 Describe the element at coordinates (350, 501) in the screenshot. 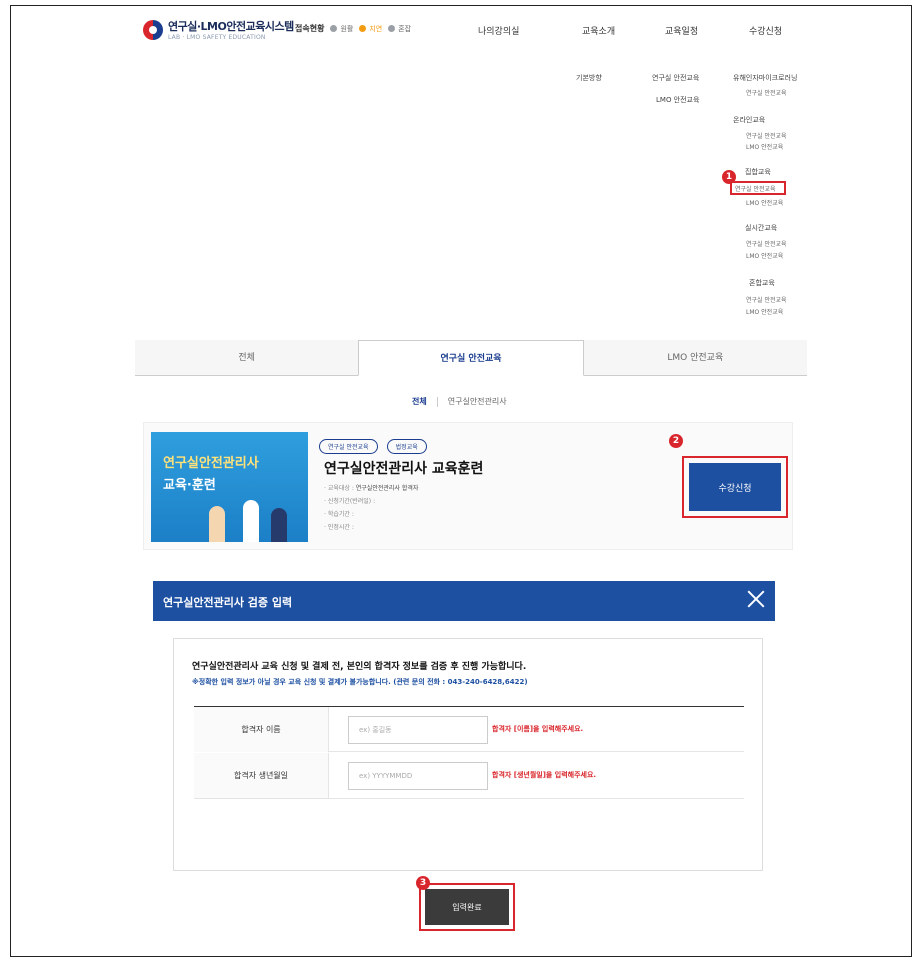

I see `course-meta-period: · 신청기간(반려일) :` at that location.